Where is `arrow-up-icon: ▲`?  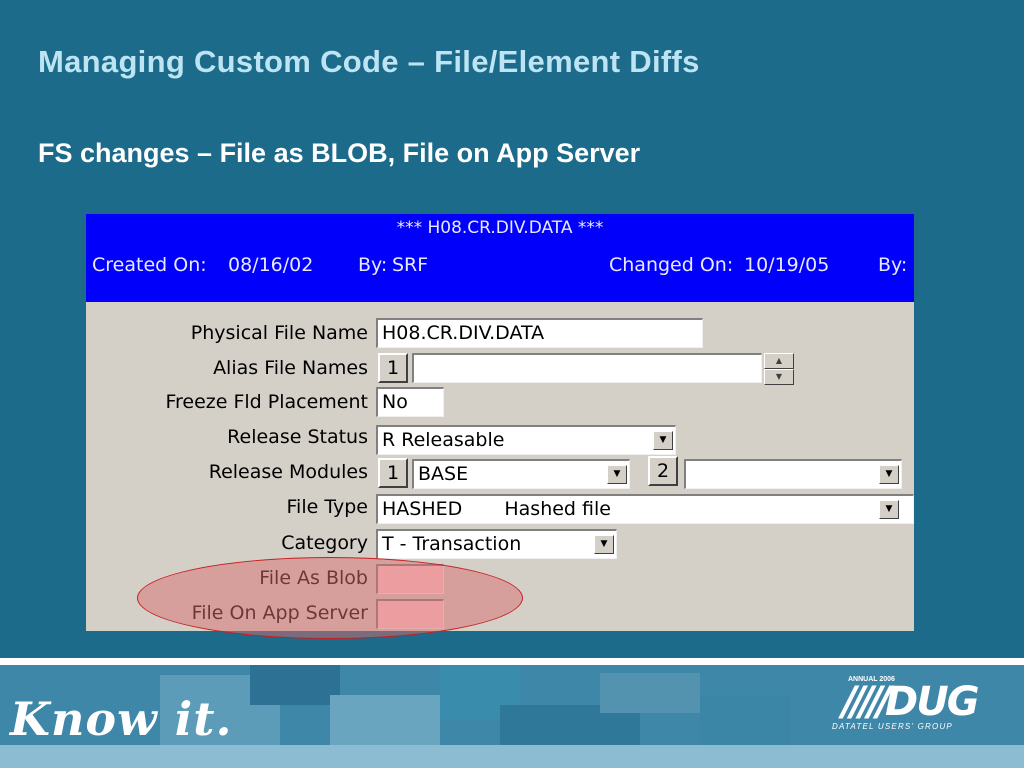 arrow-up-icon: ▲ is located at coordinates (779, 361).